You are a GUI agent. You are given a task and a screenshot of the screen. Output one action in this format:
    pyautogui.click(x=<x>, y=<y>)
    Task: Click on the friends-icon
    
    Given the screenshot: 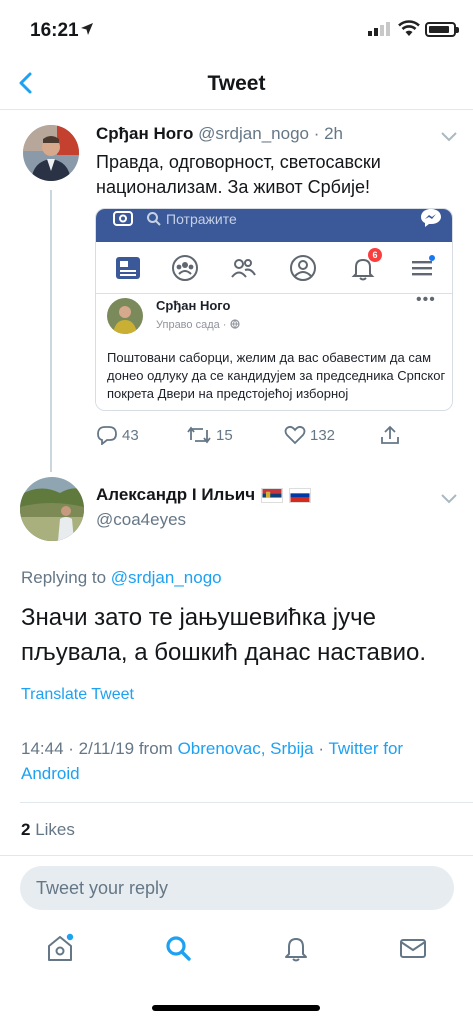 What is the action you would take?
    pyautogui.click(x=243, y=268)
    